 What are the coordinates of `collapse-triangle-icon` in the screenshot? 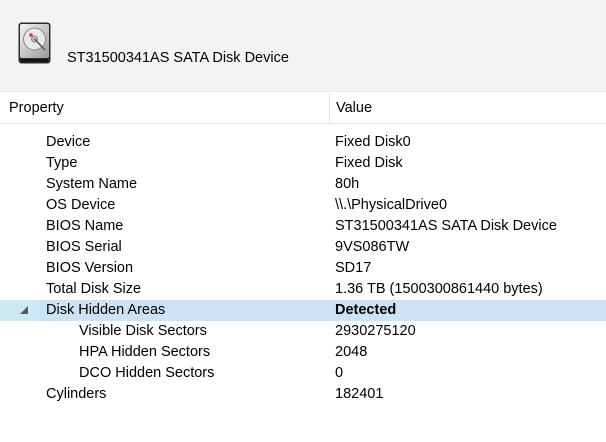 It's located at (24, 310).